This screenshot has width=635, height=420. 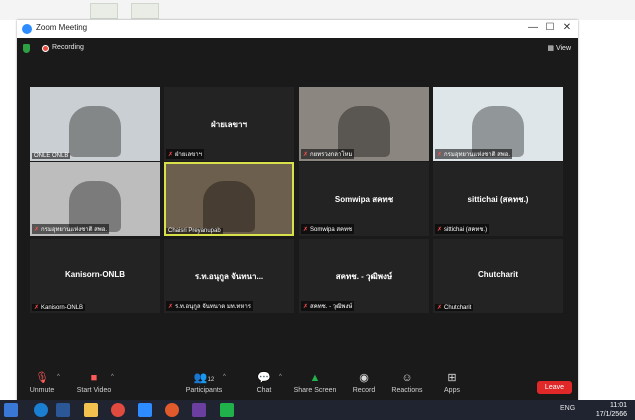 What do you see at coordinates (458, 308) in the screenshot?
I see `participant-name: Chutcharit` at bounding box center [458, 308].